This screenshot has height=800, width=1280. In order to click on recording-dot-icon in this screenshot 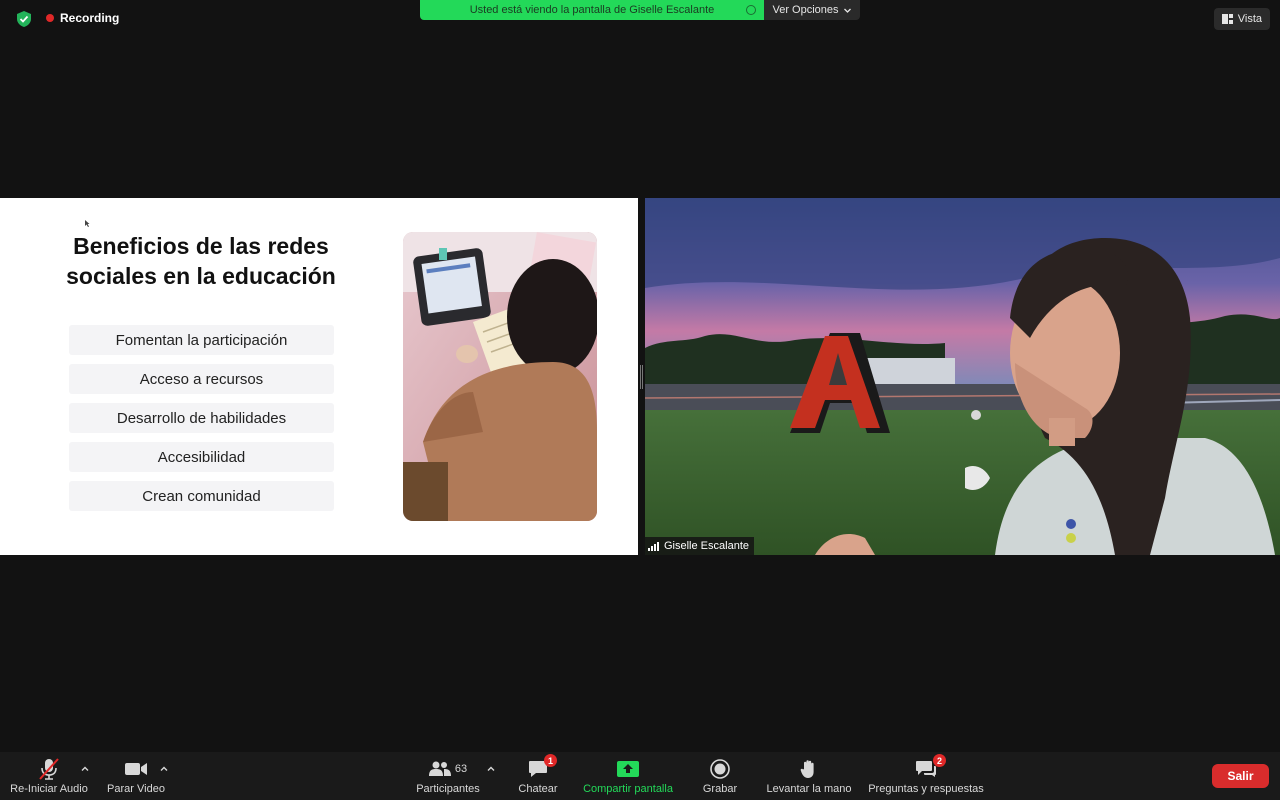, I will do `click(50, 18)`.